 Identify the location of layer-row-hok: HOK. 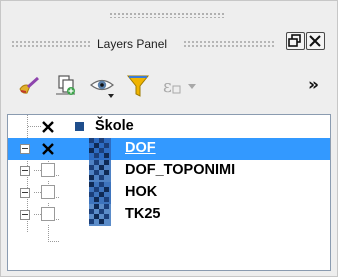
(169, 193).